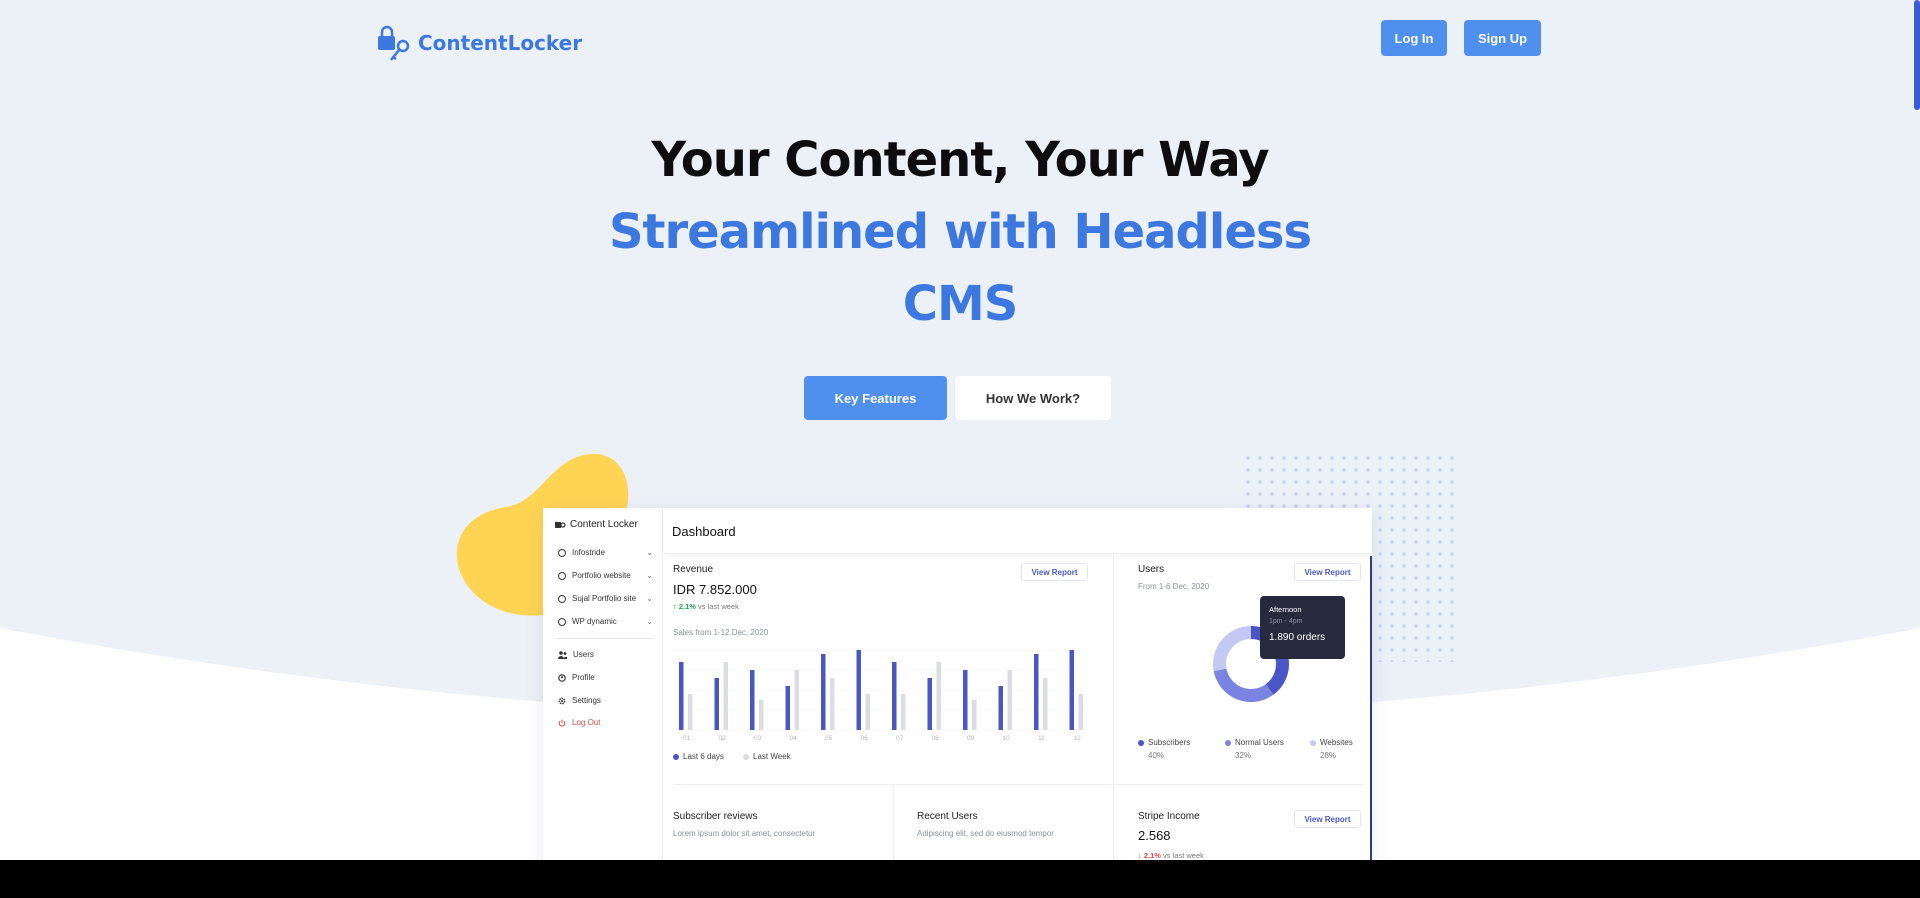 The image size is (1920, 898). Describe the element at coordinates (1174, 586) in the screenshot. I see `users-subtitle: From 1-6 Dec, 2020` at that location.